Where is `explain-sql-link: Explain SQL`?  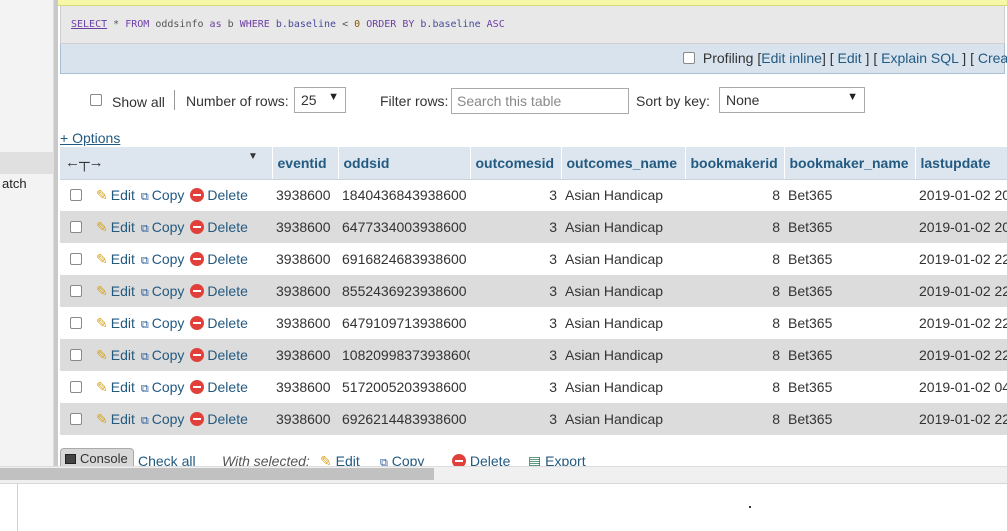 explain-sql-link: Explain SQL is located at coordinates (919, 58).